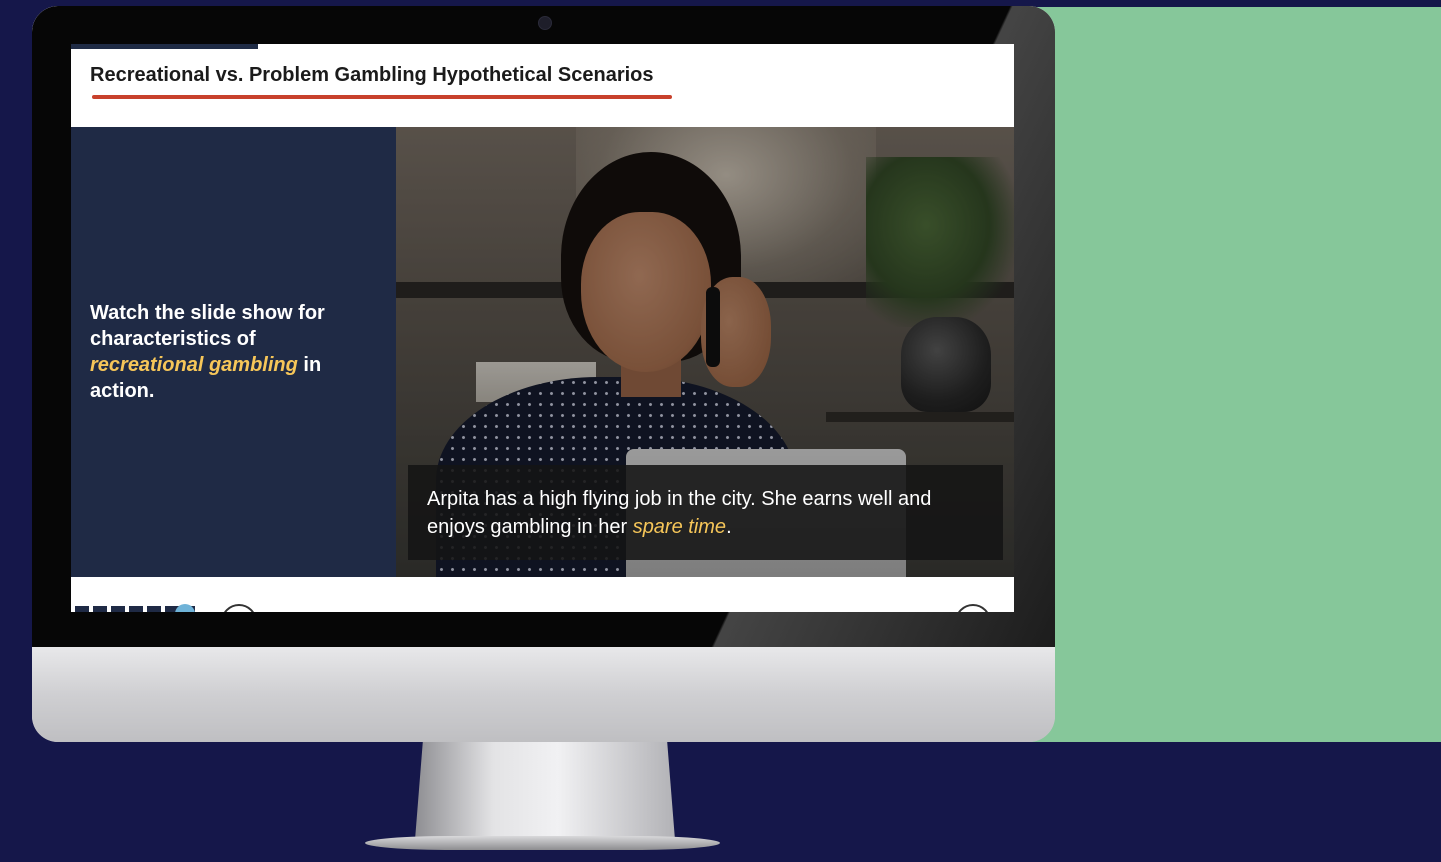 This screenshot has height=862, width=1441. Describe the element at coordinates (545, 23) in the screenshot. I see `webcam-icon` at that location.